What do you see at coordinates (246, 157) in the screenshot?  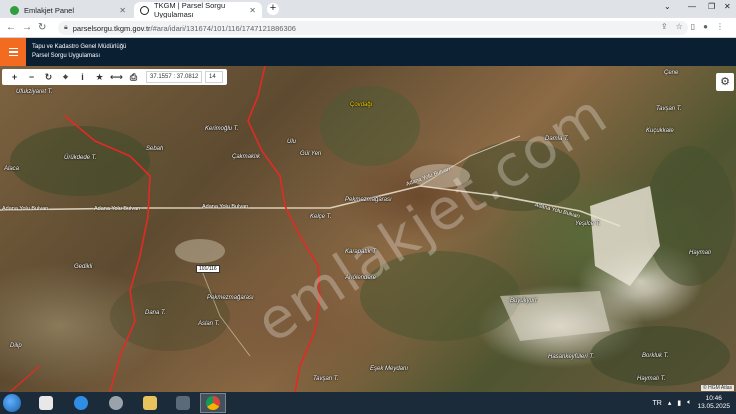 I see `map-label: Çakmaklık` at bounding box center [246, 157].